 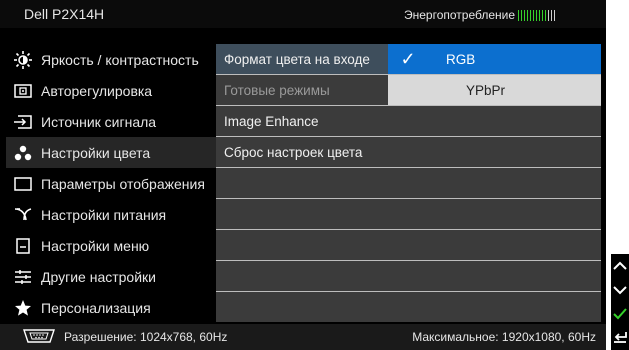 I want to click on submenu-item-image-enhance: Image Enhance, so click(x=302, y=121).